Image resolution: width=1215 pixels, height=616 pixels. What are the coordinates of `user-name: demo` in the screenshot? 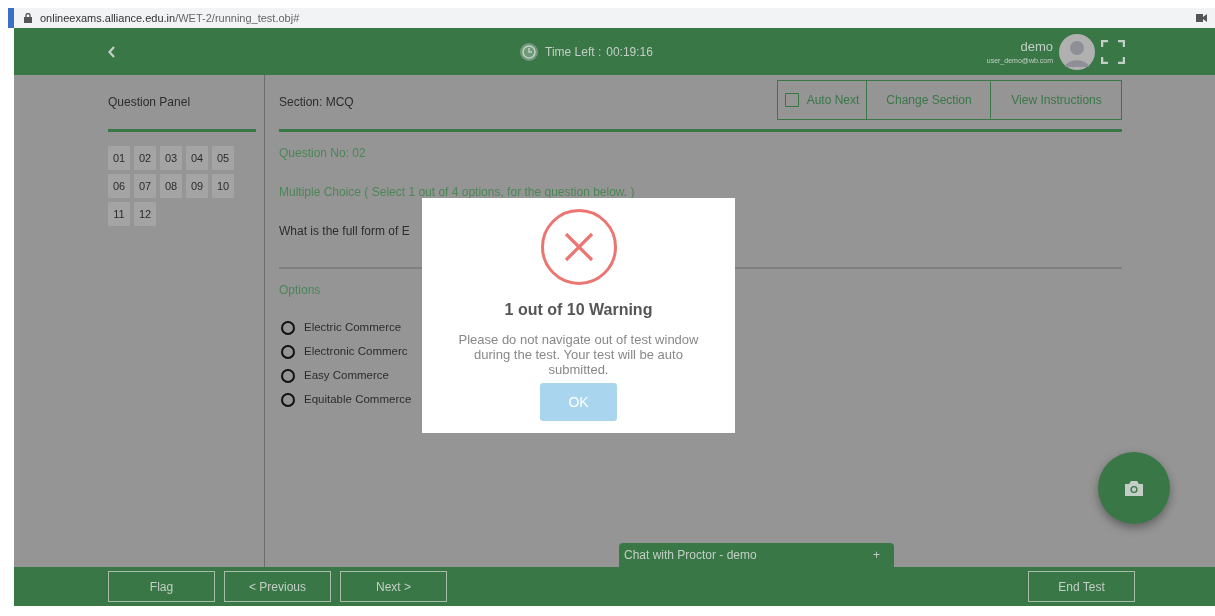 It's located at (1036, 46).